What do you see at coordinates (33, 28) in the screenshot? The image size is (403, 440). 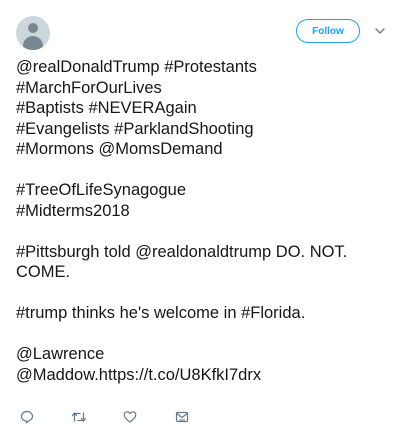 I see `avatar-head-shape` at bounding box center [33, 28].